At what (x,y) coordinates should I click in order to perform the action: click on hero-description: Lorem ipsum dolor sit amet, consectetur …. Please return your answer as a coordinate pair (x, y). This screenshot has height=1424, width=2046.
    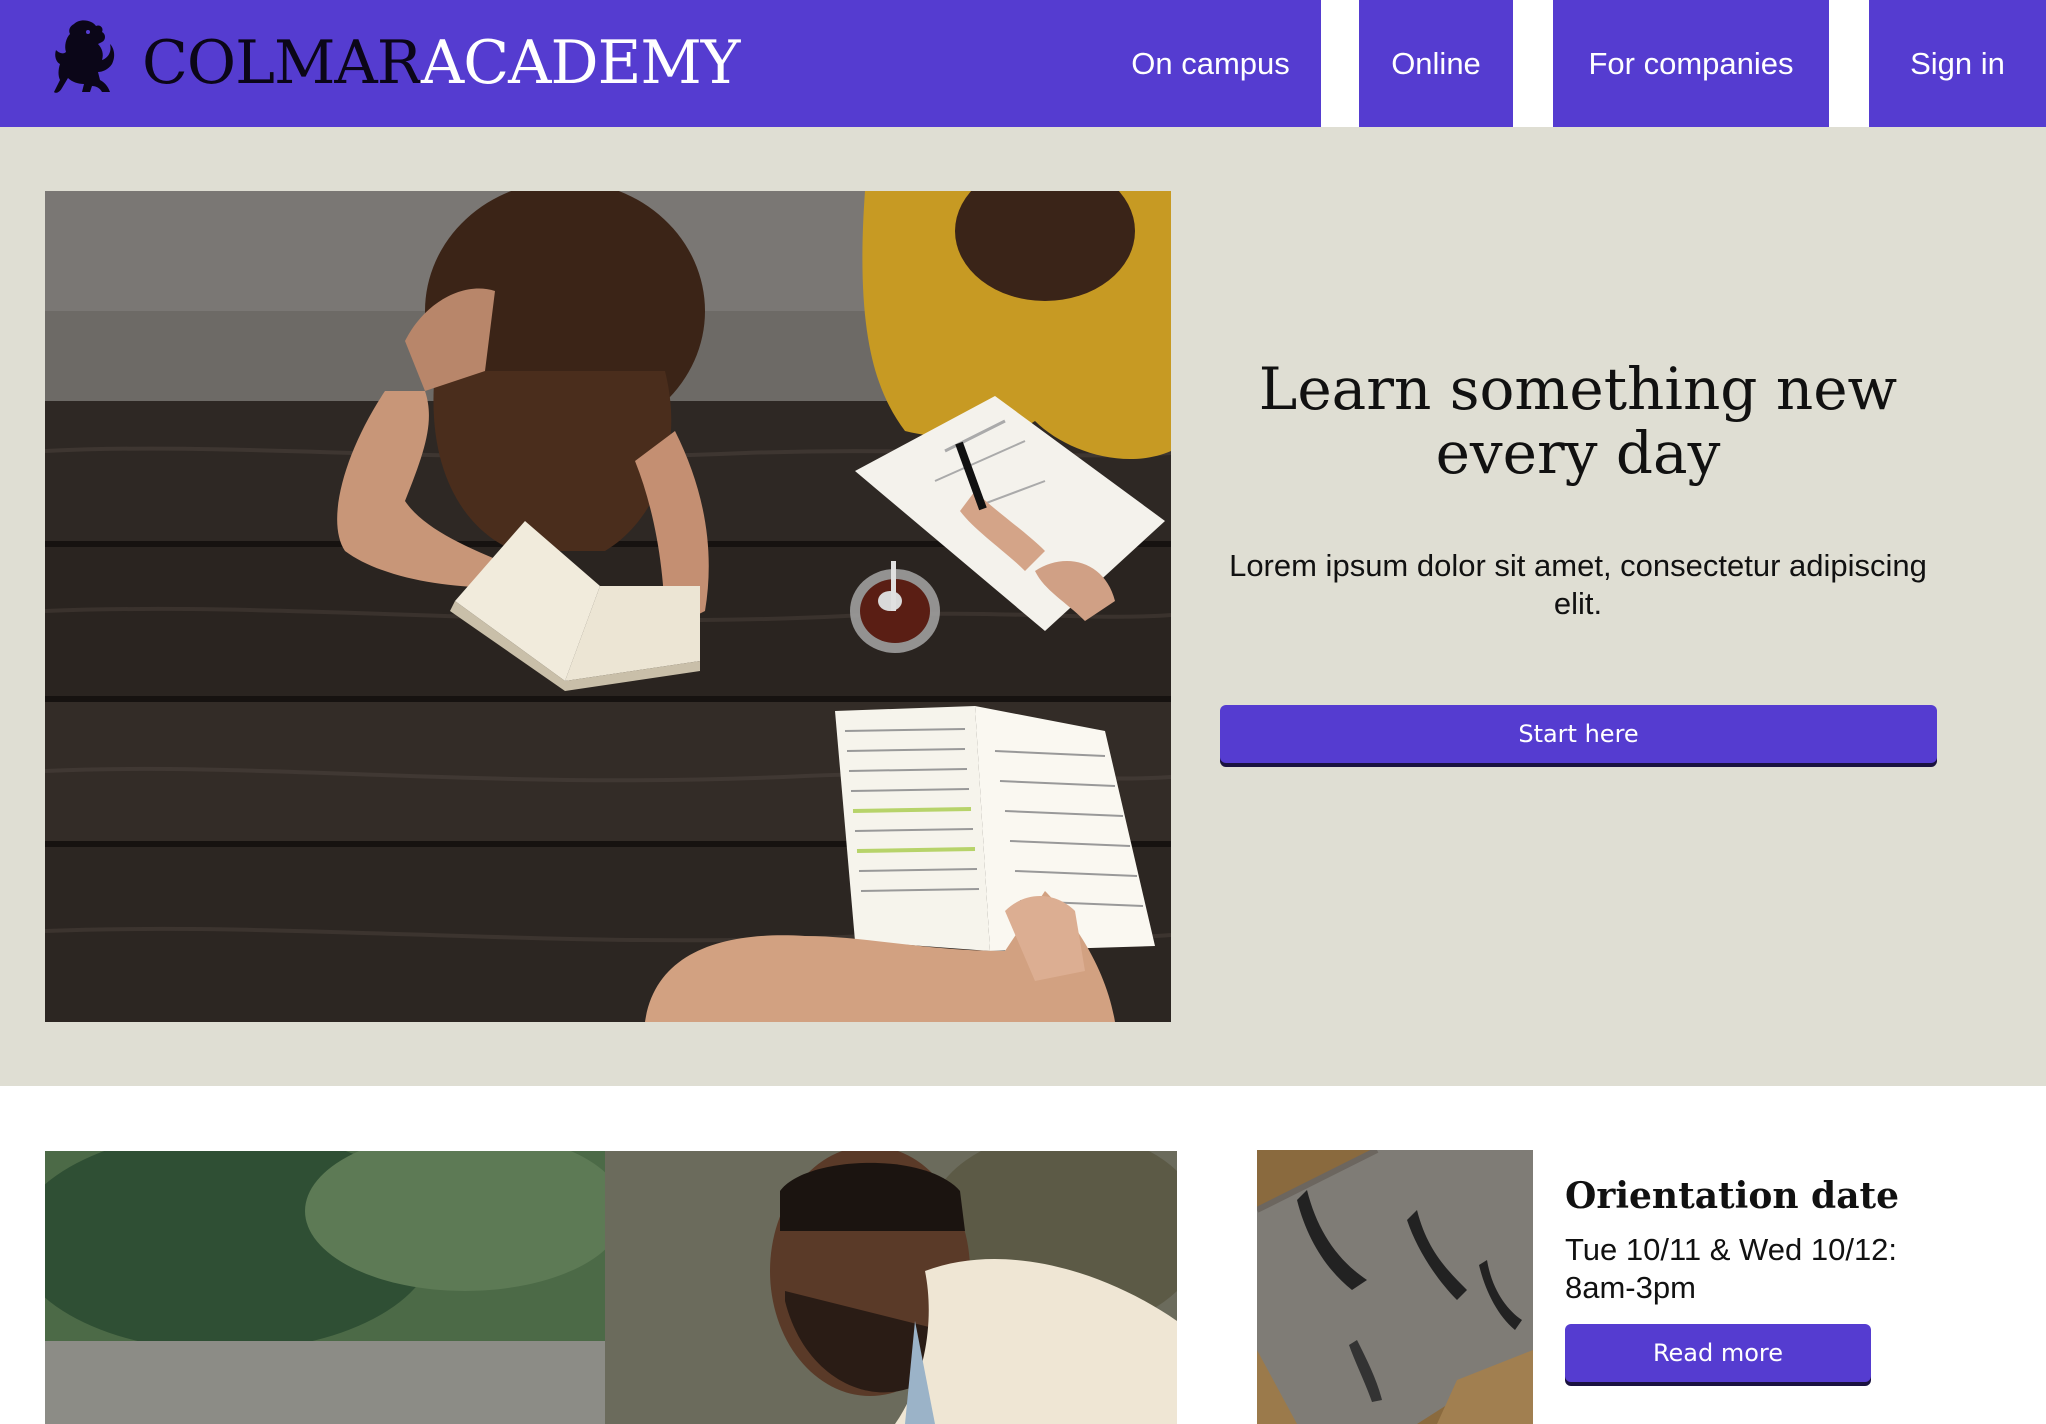
    Looking at the image, I should click on (1578, 584).